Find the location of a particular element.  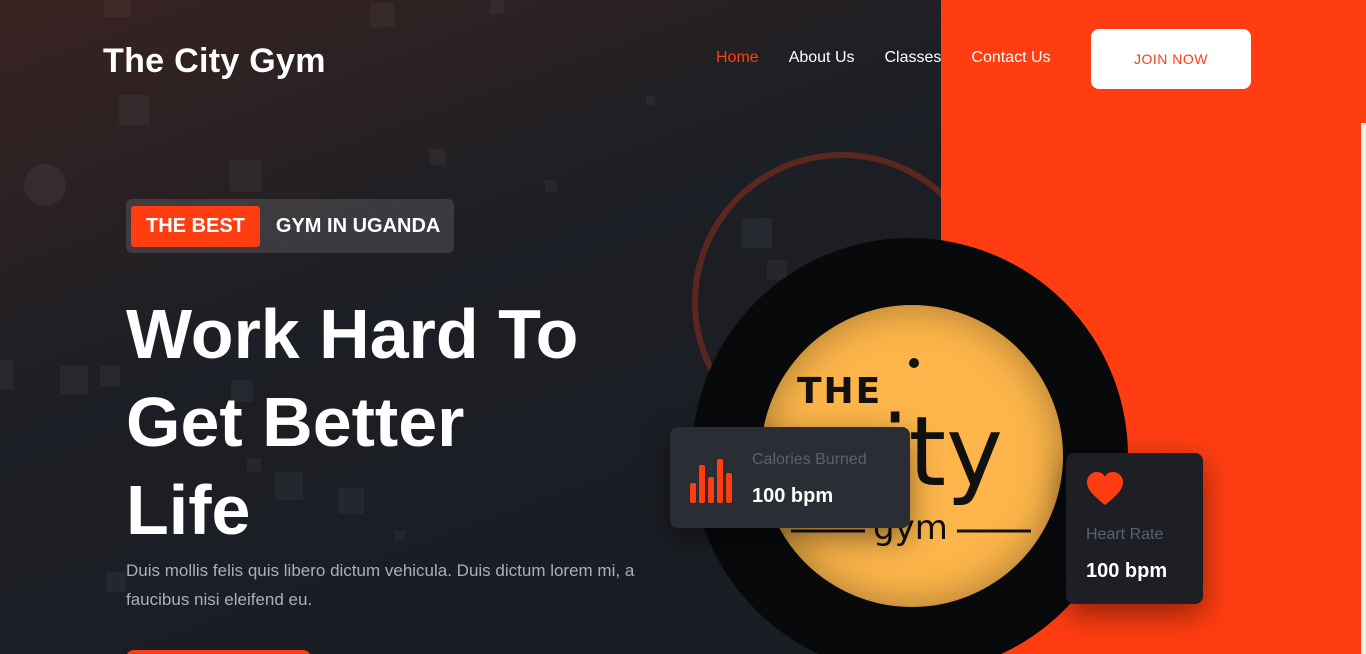

hero-tagline: THE BEST GYM IN UGANDA is located at coordinates (290, 226).